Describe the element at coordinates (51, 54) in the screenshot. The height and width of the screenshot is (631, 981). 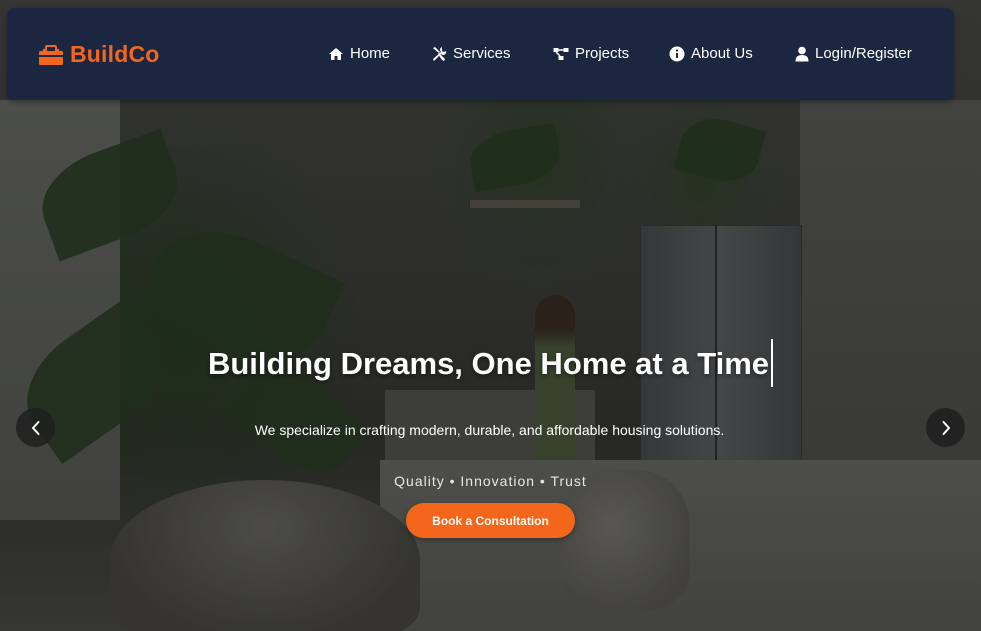
I see `toolbox-icon` at that location.